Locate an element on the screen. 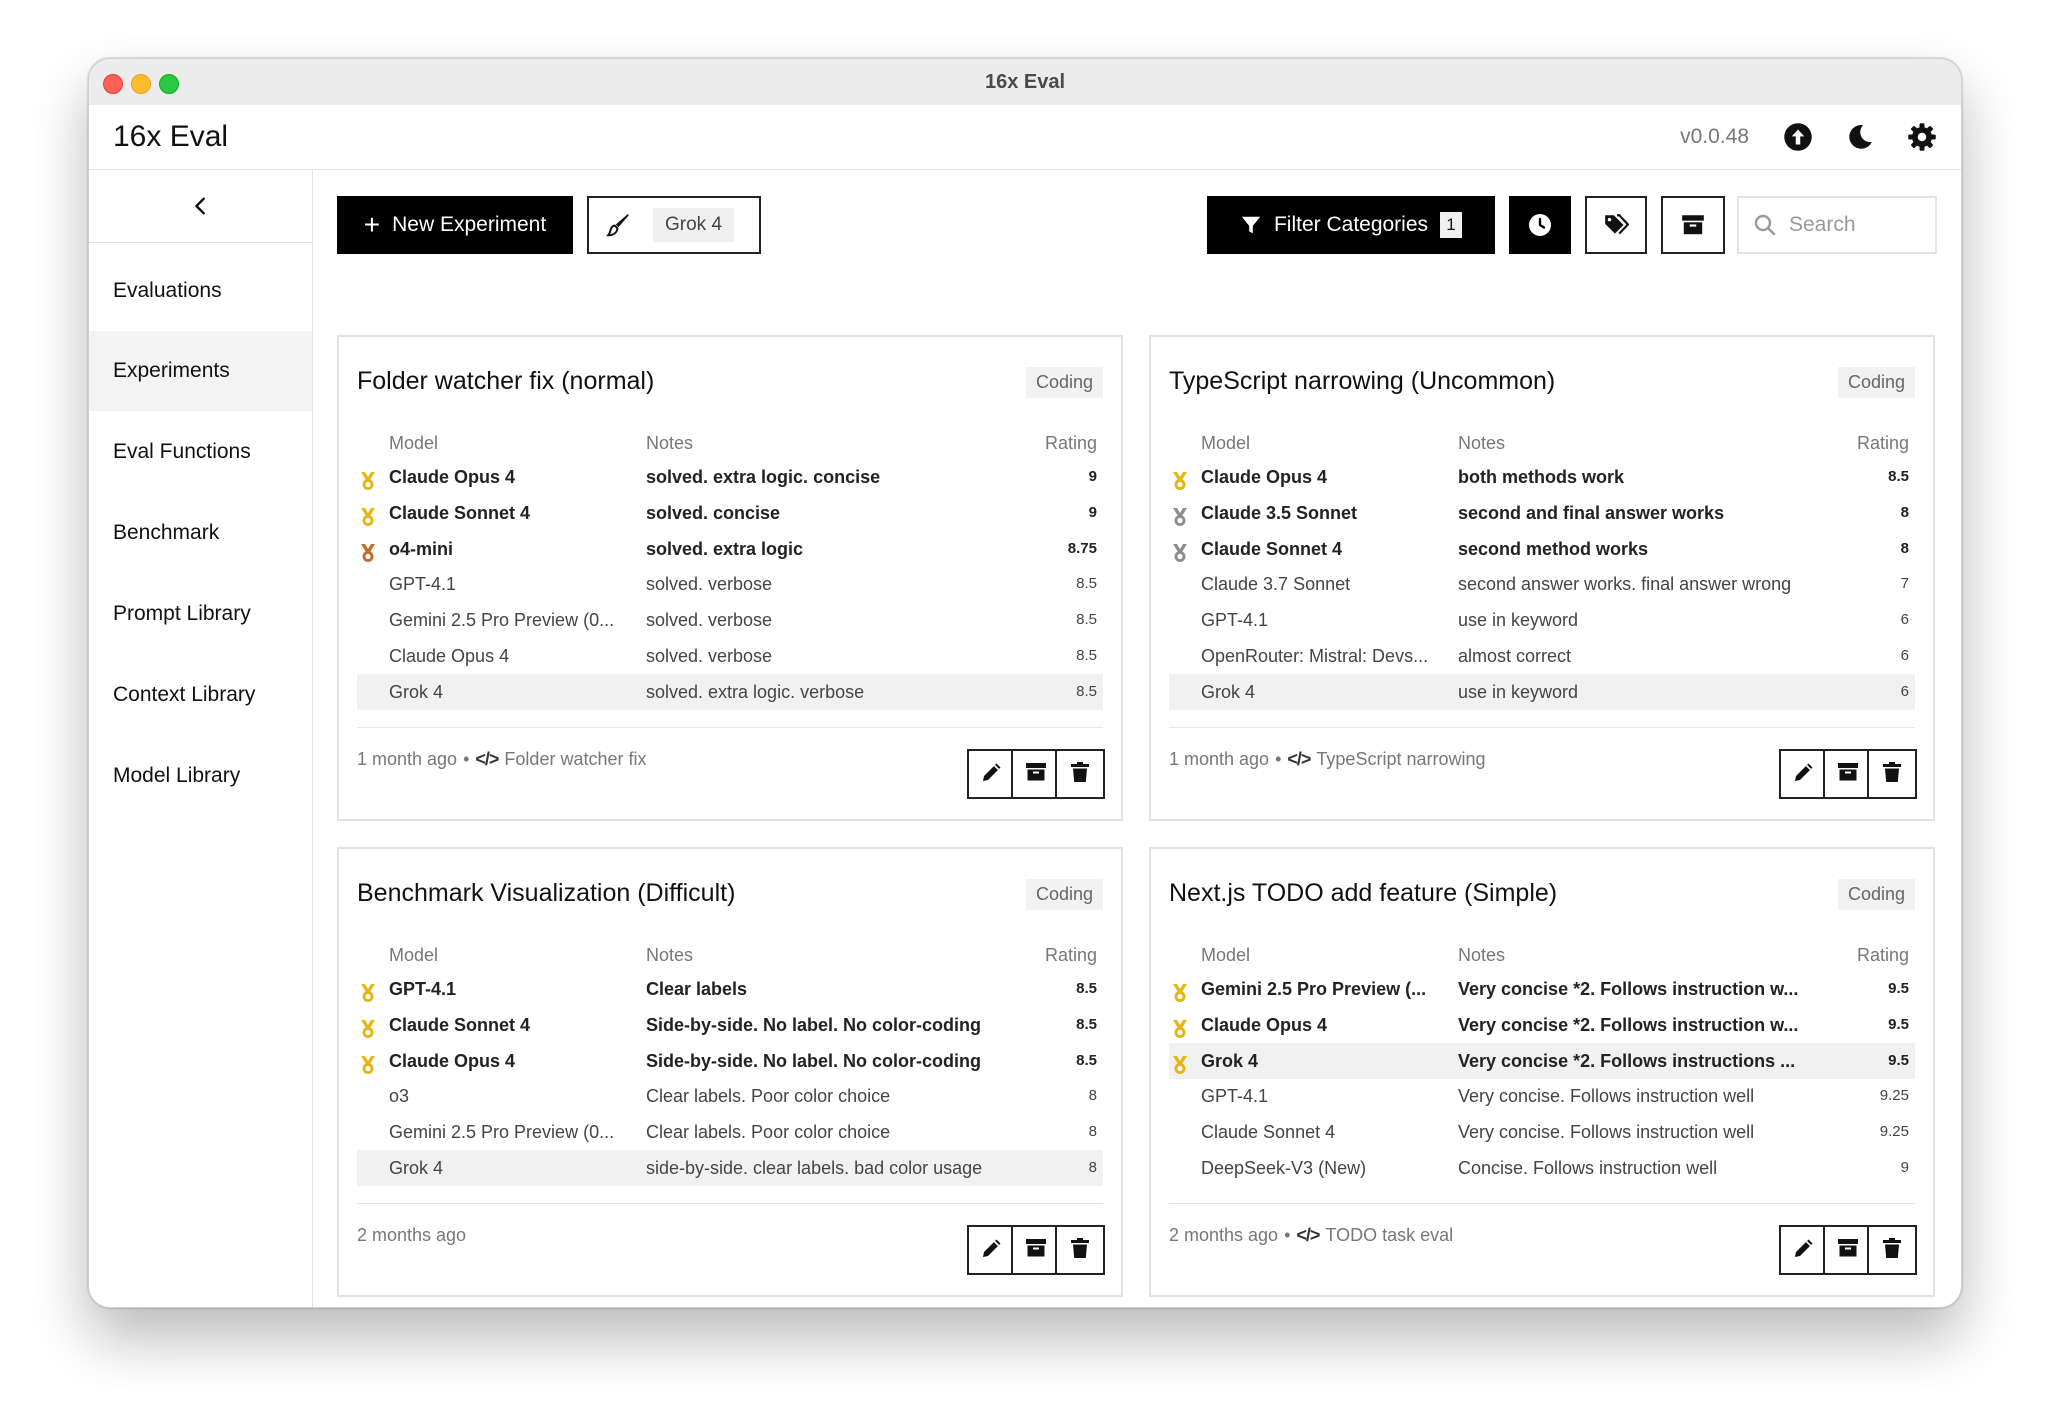 This screenshot has width=2048, height=1424. app-name: 16x Eval is located at coordinates (171, 136).